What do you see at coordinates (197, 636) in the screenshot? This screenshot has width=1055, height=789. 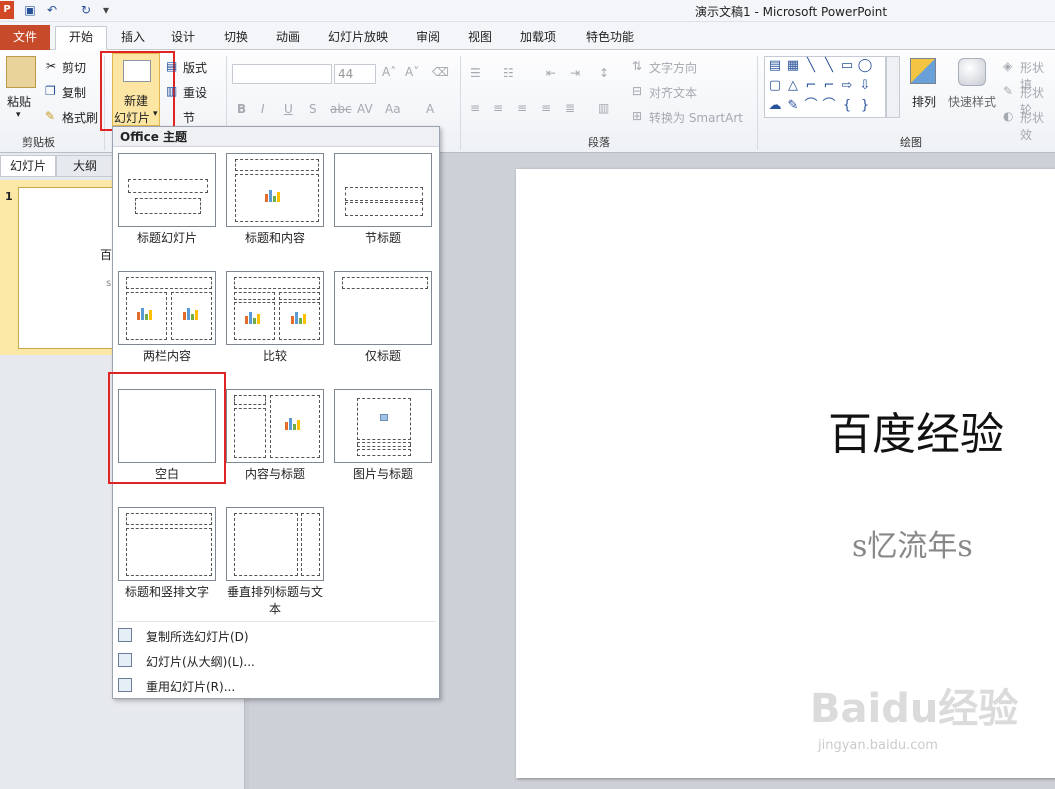 I see `menu-duplicate-slides: 复制所选幻灯片(D)` at bounding box center [197, 636].